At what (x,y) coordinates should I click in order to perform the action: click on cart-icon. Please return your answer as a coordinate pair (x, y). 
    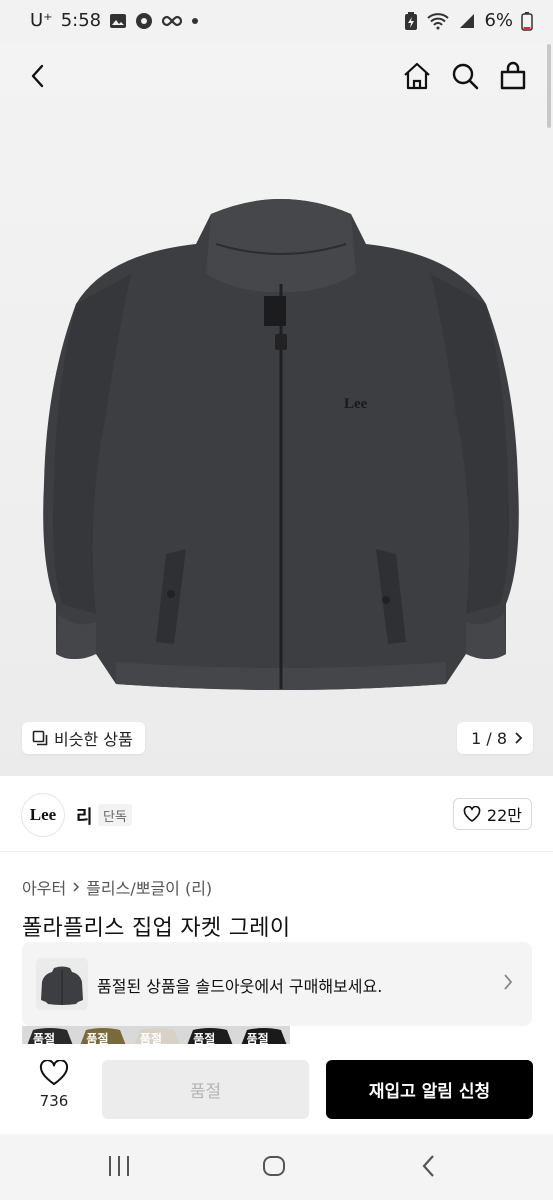
    Looking at the image, I should click on (513, 75).